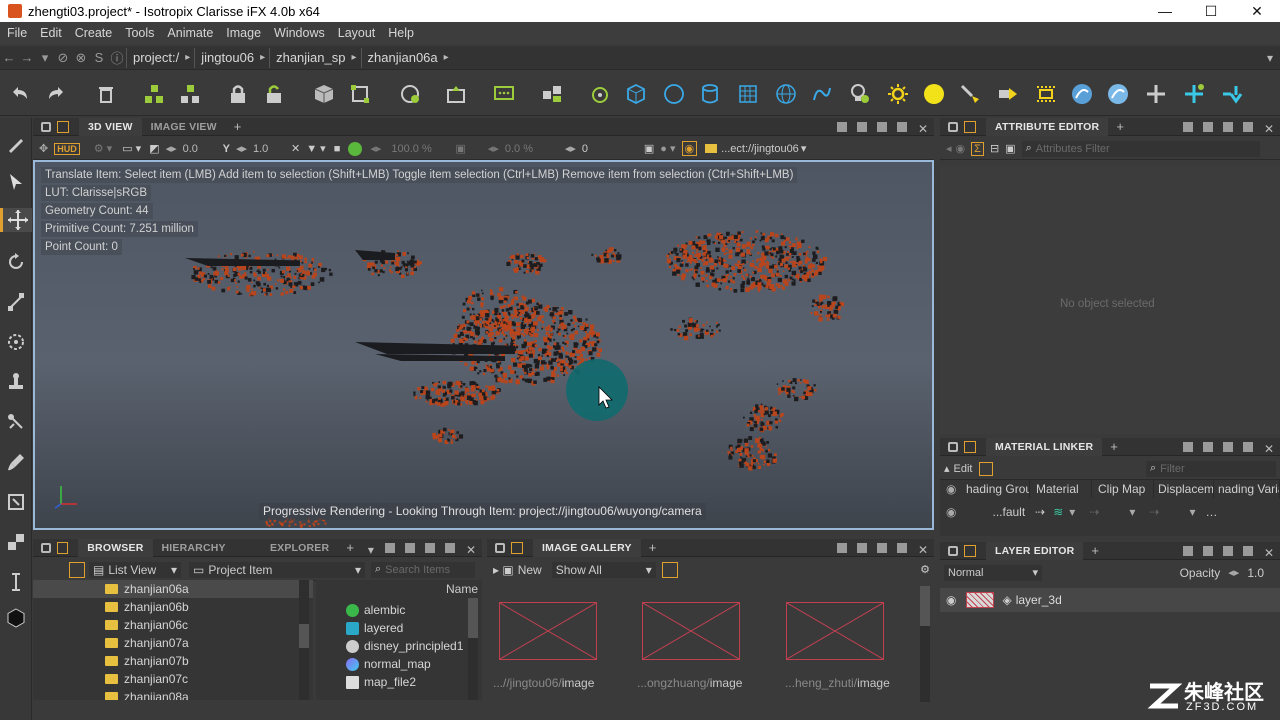  I want to click on row-visibility-icon: ◉, so click(951, 512).